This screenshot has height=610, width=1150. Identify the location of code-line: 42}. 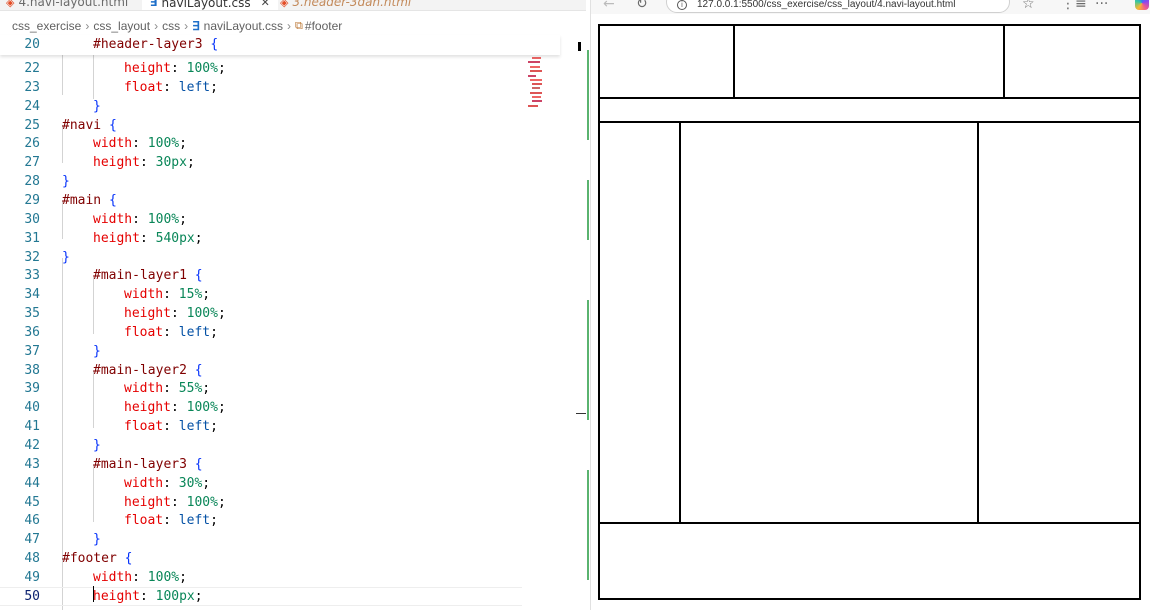
(261, 445).